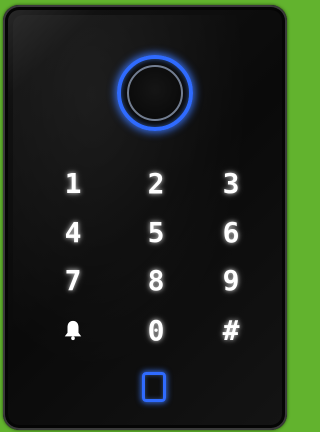 The height and width of the screenshot is (432, 320). Describe the element at coordinates (154, 387) in the screenshot. I see `card-reader-icon` at that location.